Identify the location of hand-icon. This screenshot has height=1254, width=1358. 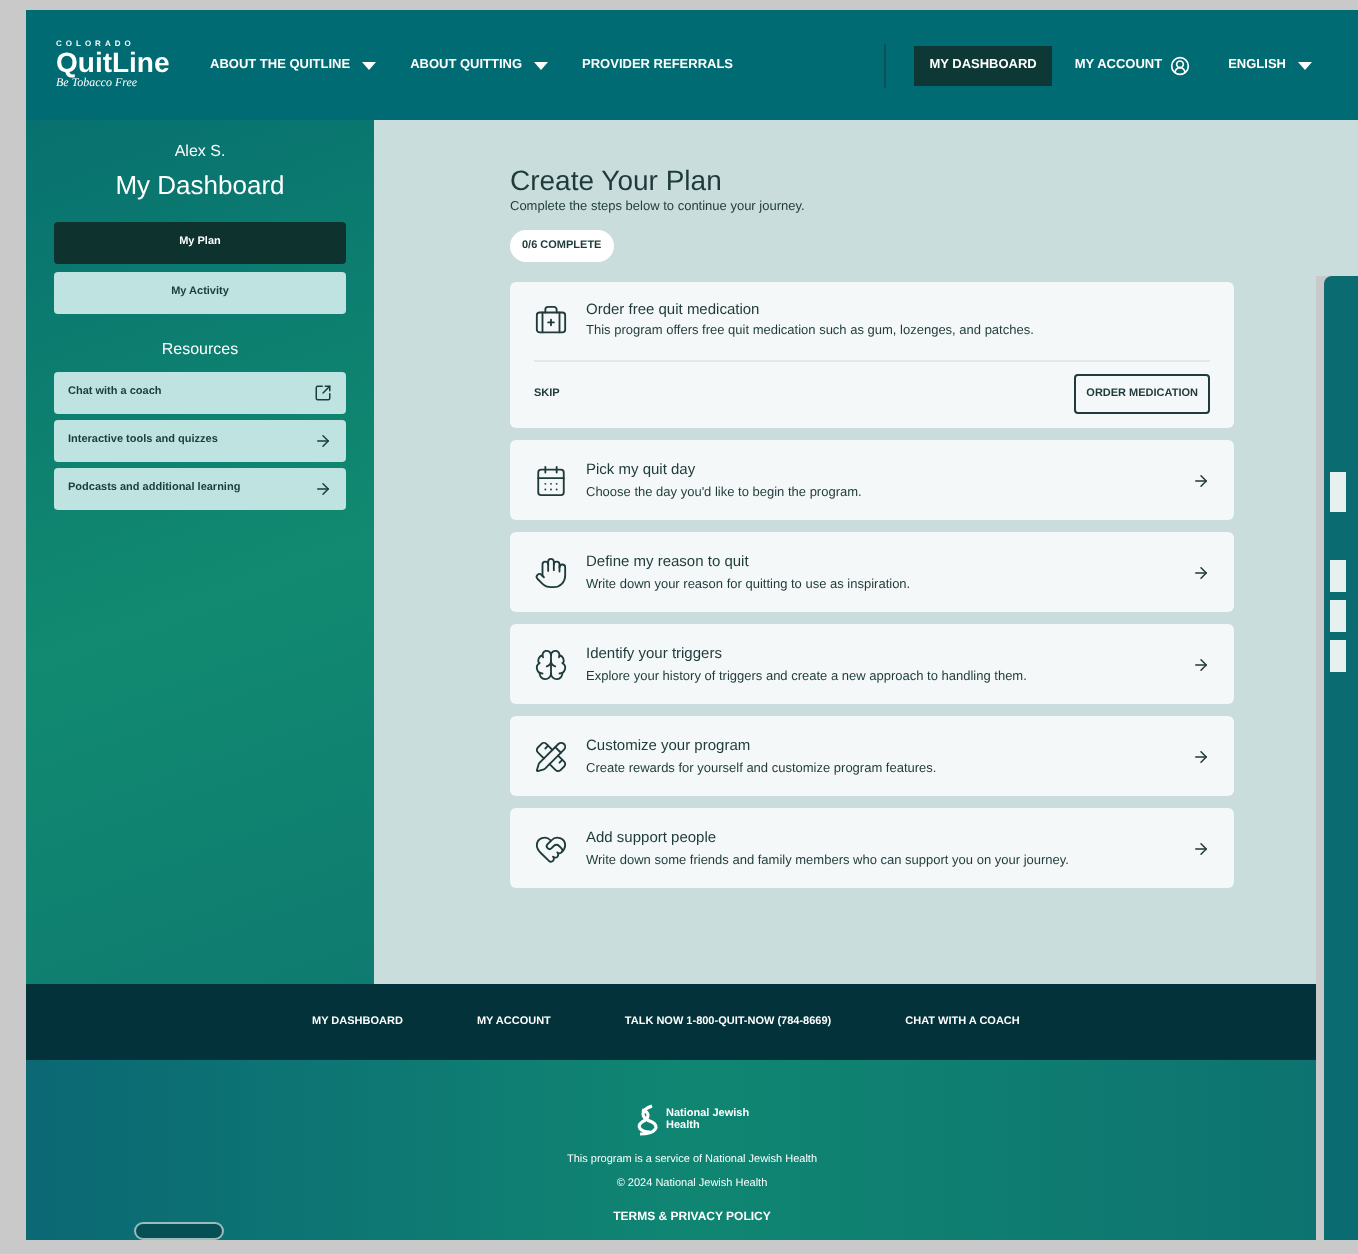
(551, 572).